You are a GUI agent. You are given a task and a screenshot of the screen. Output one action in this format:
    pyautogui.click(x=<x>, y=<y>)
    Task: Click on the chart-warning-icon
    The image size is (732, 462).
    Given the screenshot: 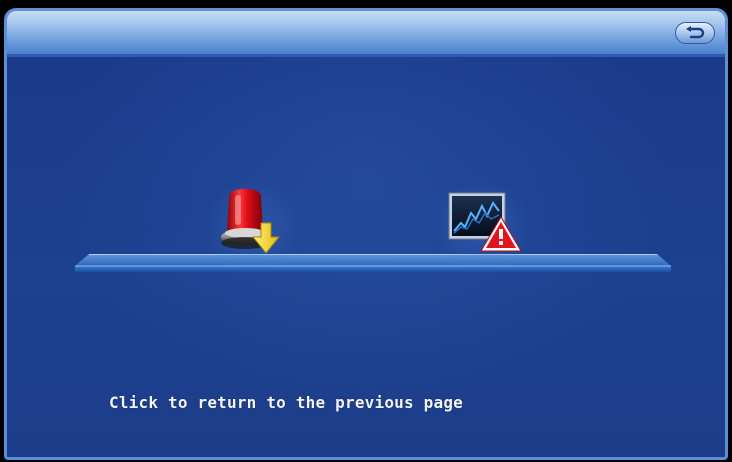 What is the action you would take?
    pyautogui.click(x=485, y=222)
    